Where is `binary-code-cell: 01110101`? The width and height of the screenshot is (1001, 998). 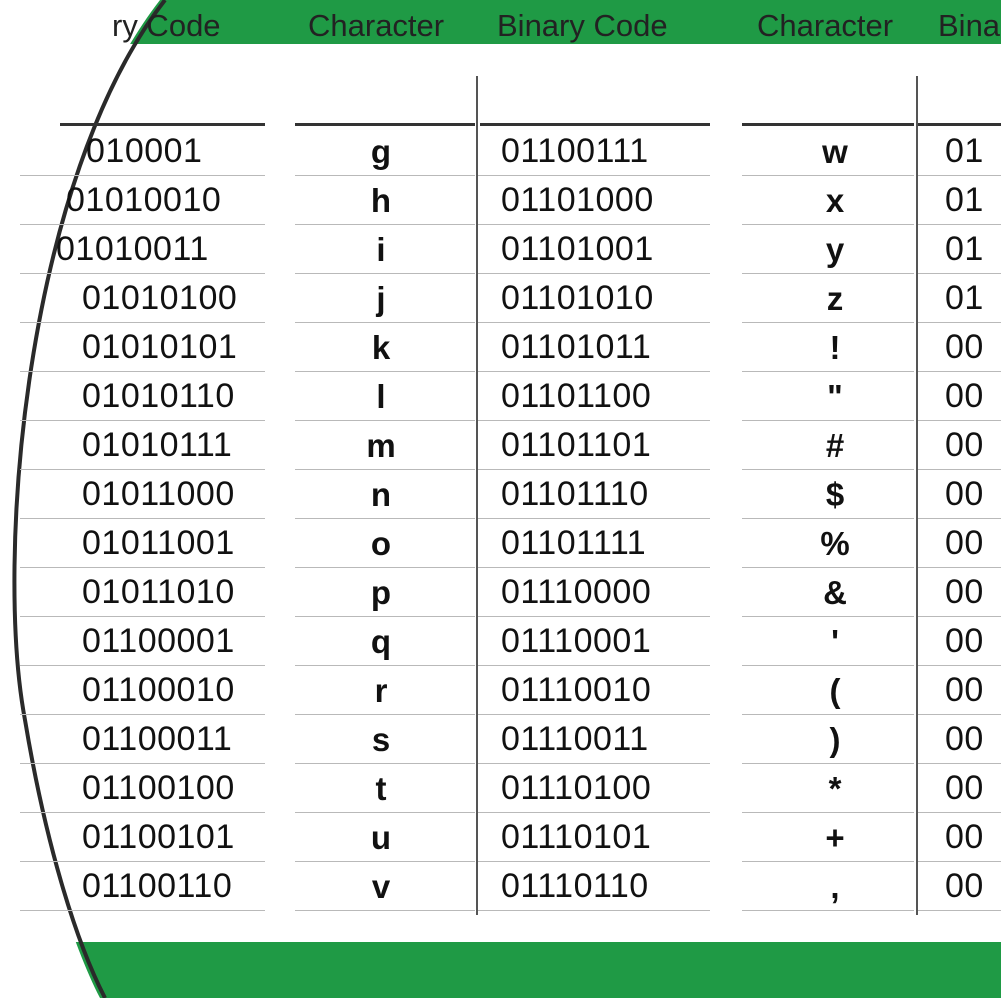 binary-code-cell: 01110101 is located at coordinates (576, 837).